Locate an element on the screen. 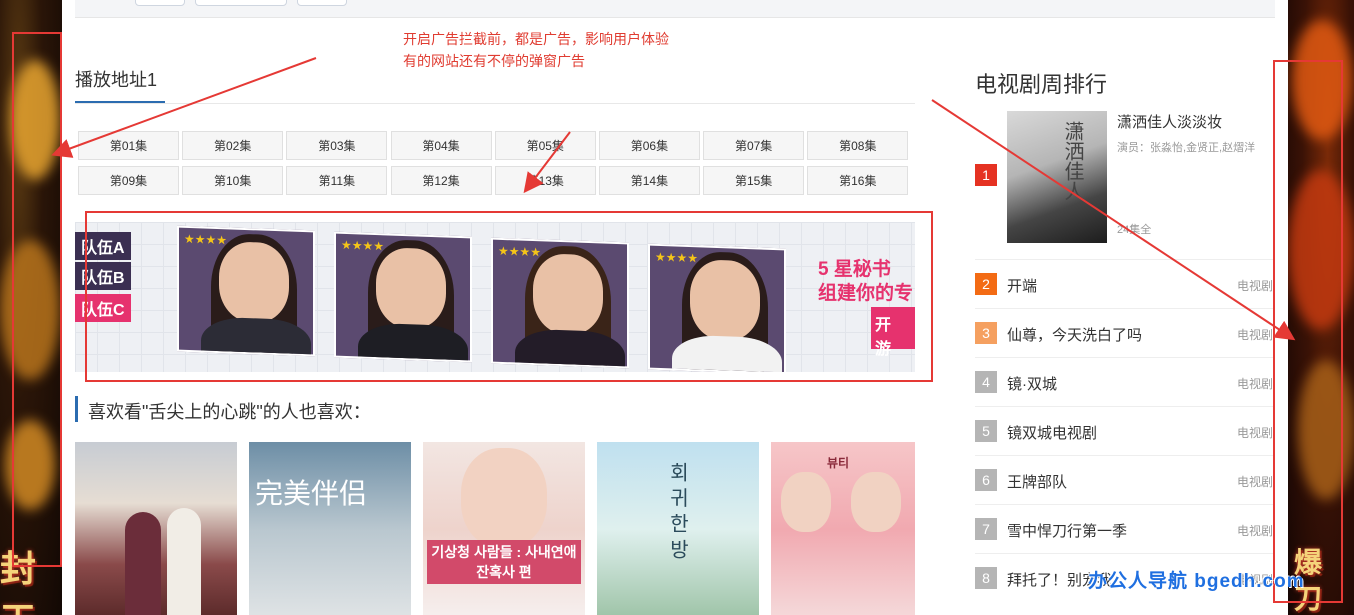 This screenshot has width=1354, height=615. arrow-to-right-ad is located at coordinates (1113, 220).